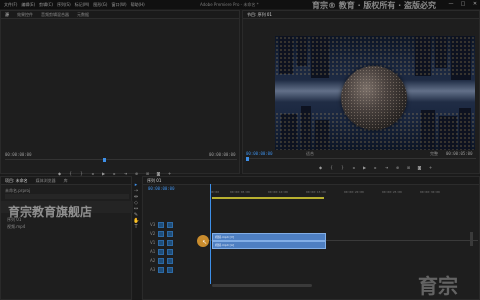 The width and height of the screenshot is (480, 300). What do you see at coordinates (278, 192) in the screenshot?
I see `ruler-label: 00:00:10:00` at bounding box center [278, 192].